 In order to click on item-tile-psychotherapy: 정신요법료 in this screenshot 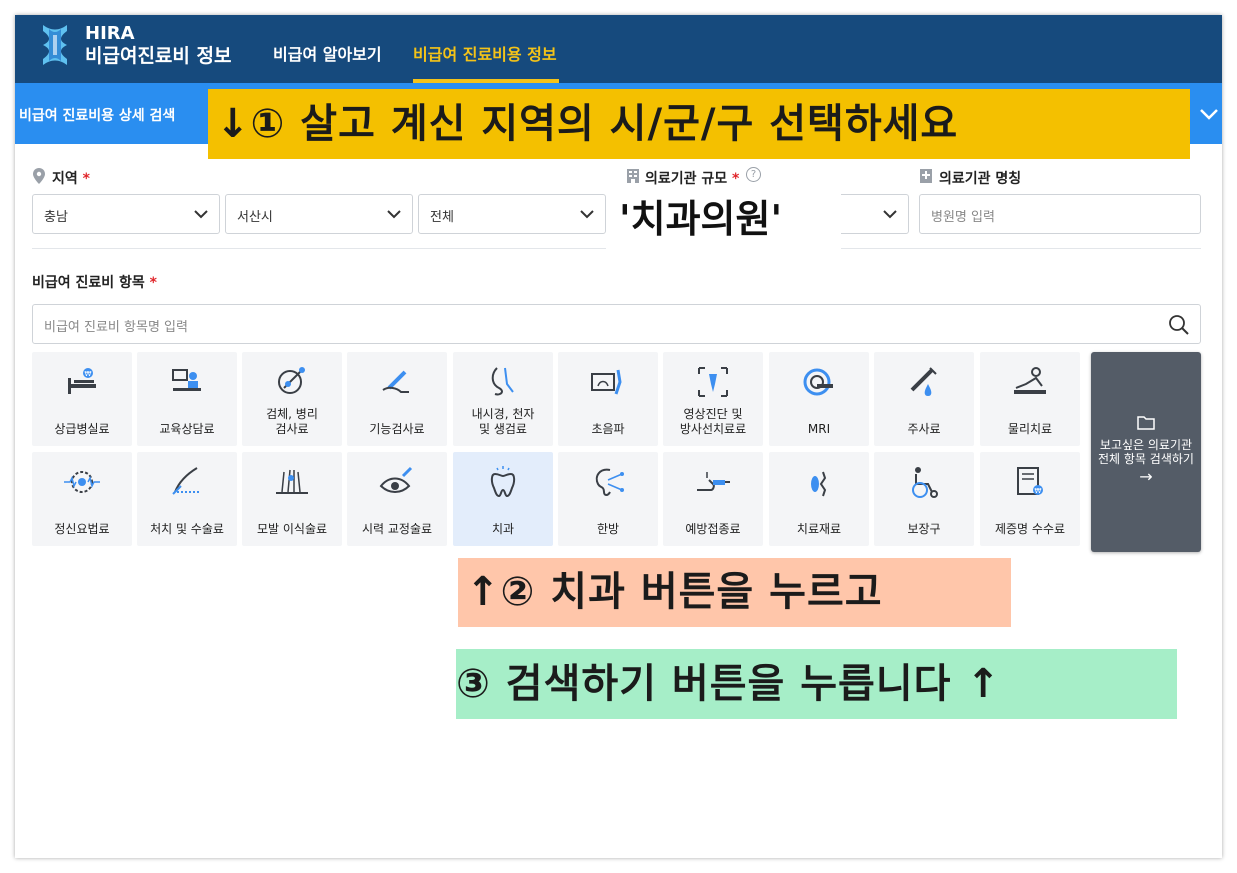, I will do `click(82, 499)`.